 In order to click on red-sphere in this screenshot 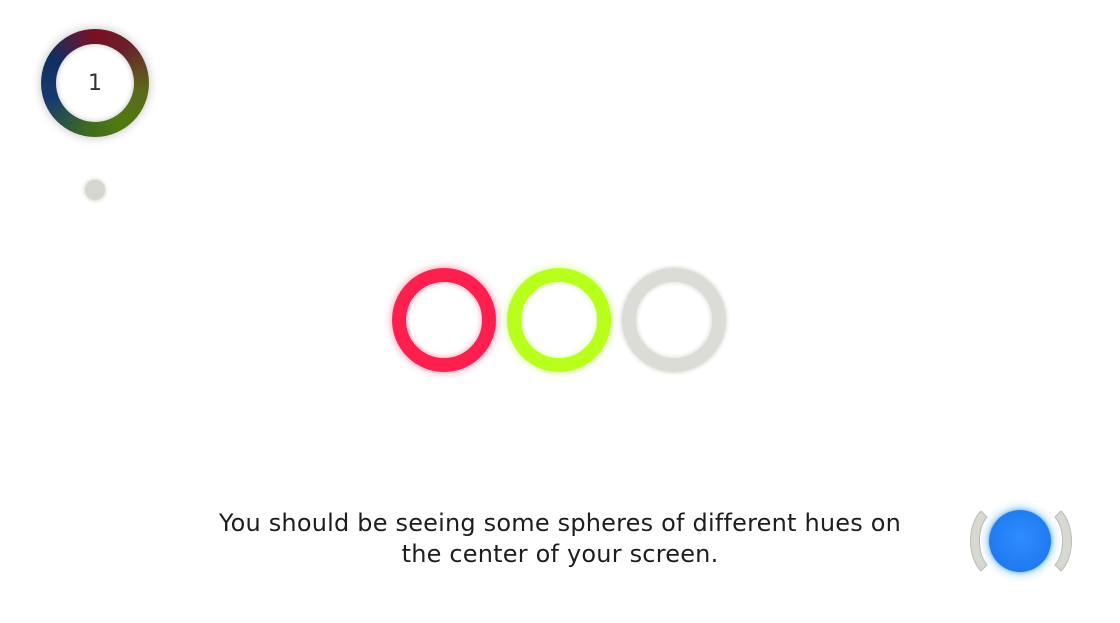, I will do `click(444, 320)`.